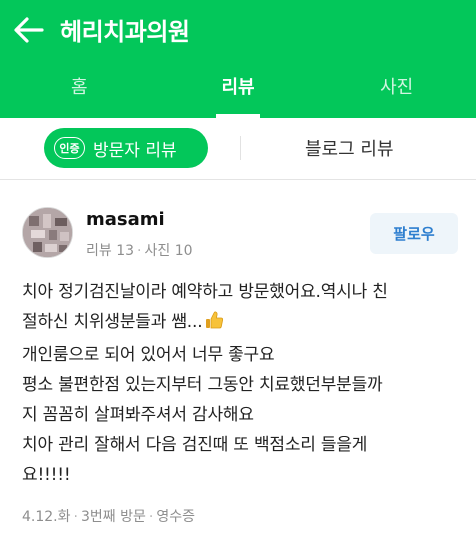  I want to click on avatar, so click(47, 232).